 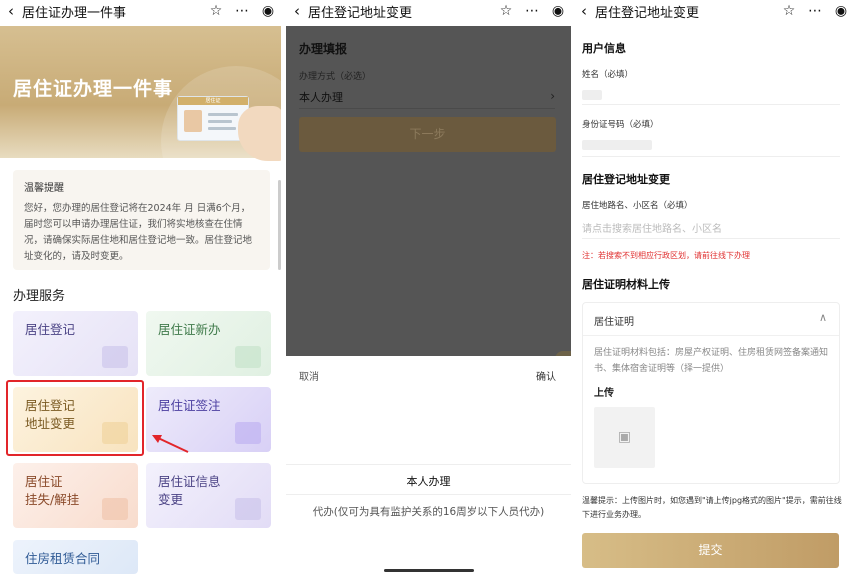 What do you see at coordinates (115, 357) in the screenshot?
I see `document-icon` at bounding box center [115, 357].